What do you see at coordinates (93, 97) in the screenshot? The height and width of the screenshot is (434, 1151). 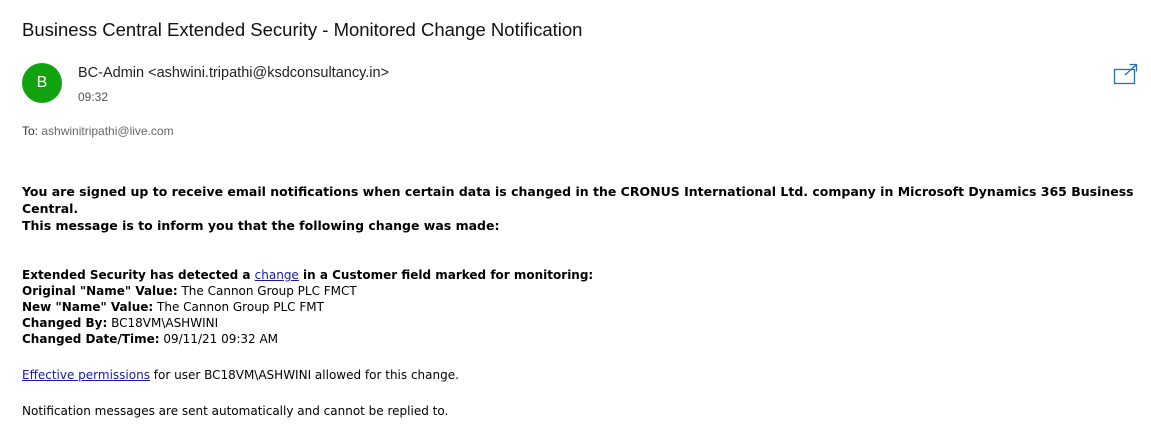 I see `email-time: 09:32` at bounding box center [93, 97].